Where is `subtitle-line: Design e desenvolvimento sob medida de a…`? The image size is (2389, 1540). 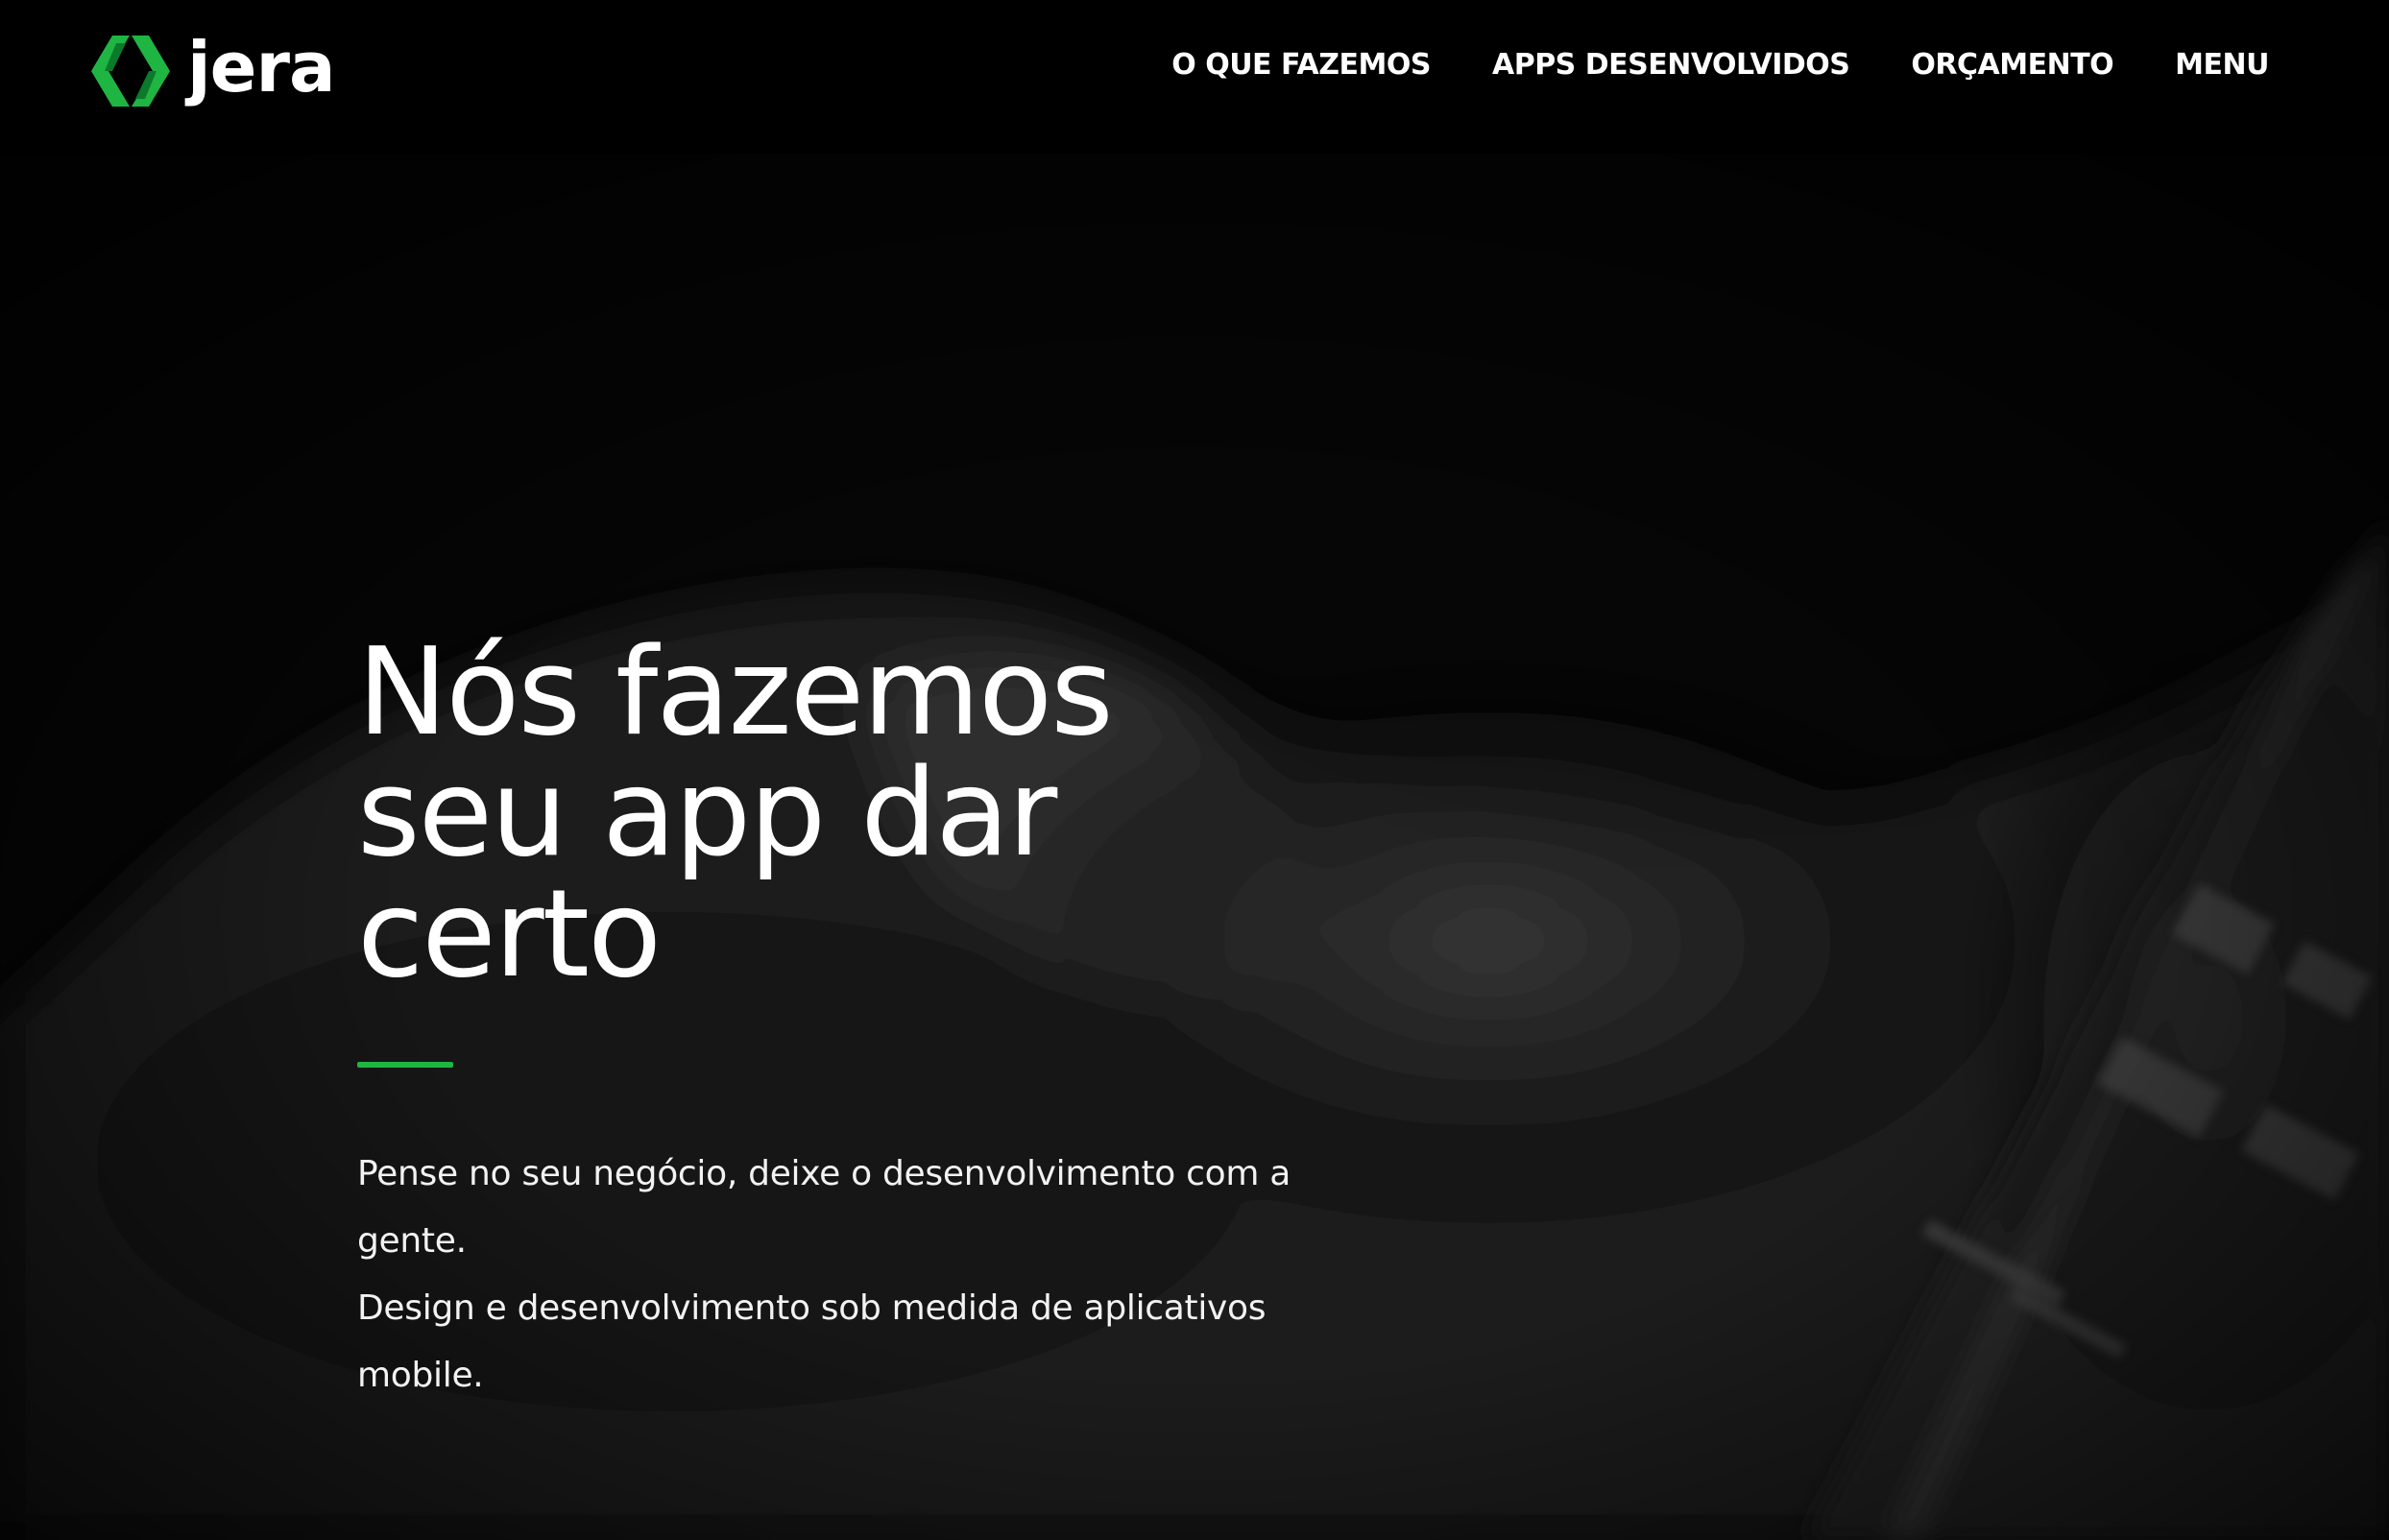
subtitle-line: Design e desenvolvimento sob medida de a… is located at coordinates (812, 1341).